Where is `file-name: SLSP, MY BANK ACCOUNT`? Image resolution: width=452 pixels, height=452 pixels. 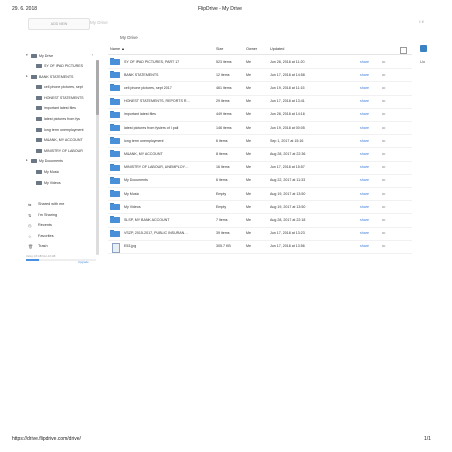
file-name: SLSP, MY BANK ACCOUNT is located at coordinates (167, 220).